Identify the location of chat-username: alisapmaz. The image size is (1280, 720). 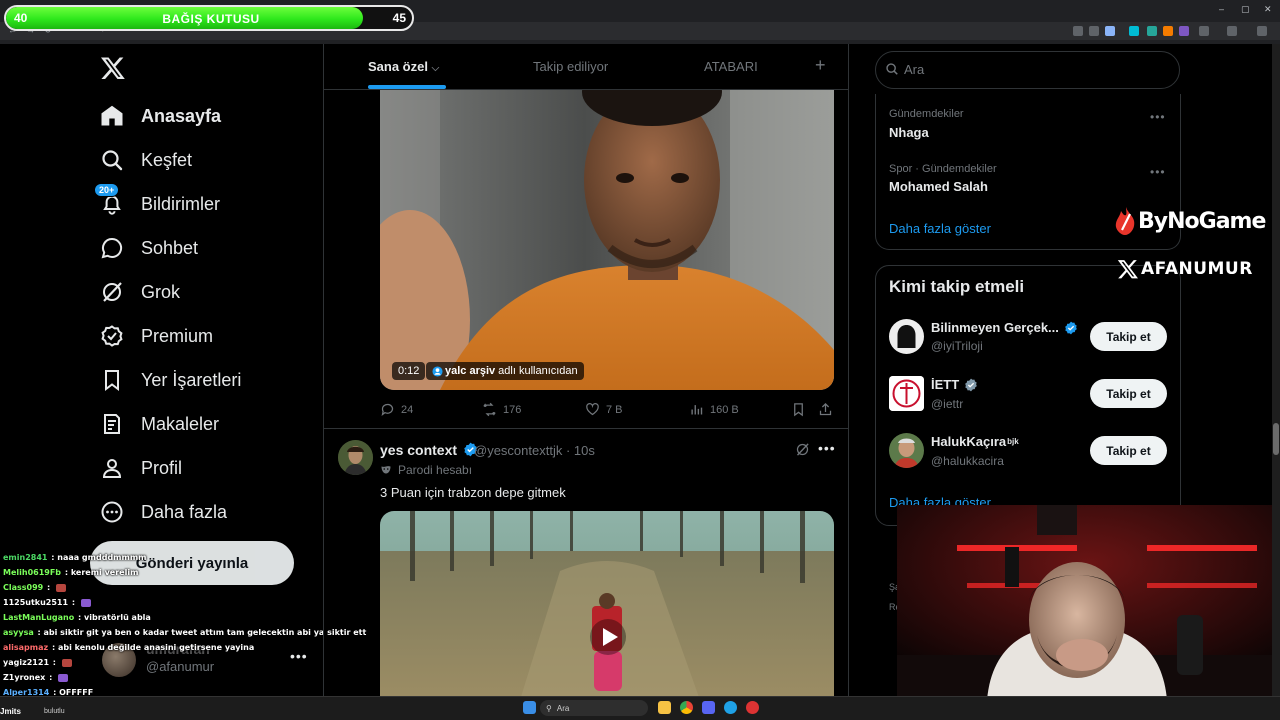
(25, 647).